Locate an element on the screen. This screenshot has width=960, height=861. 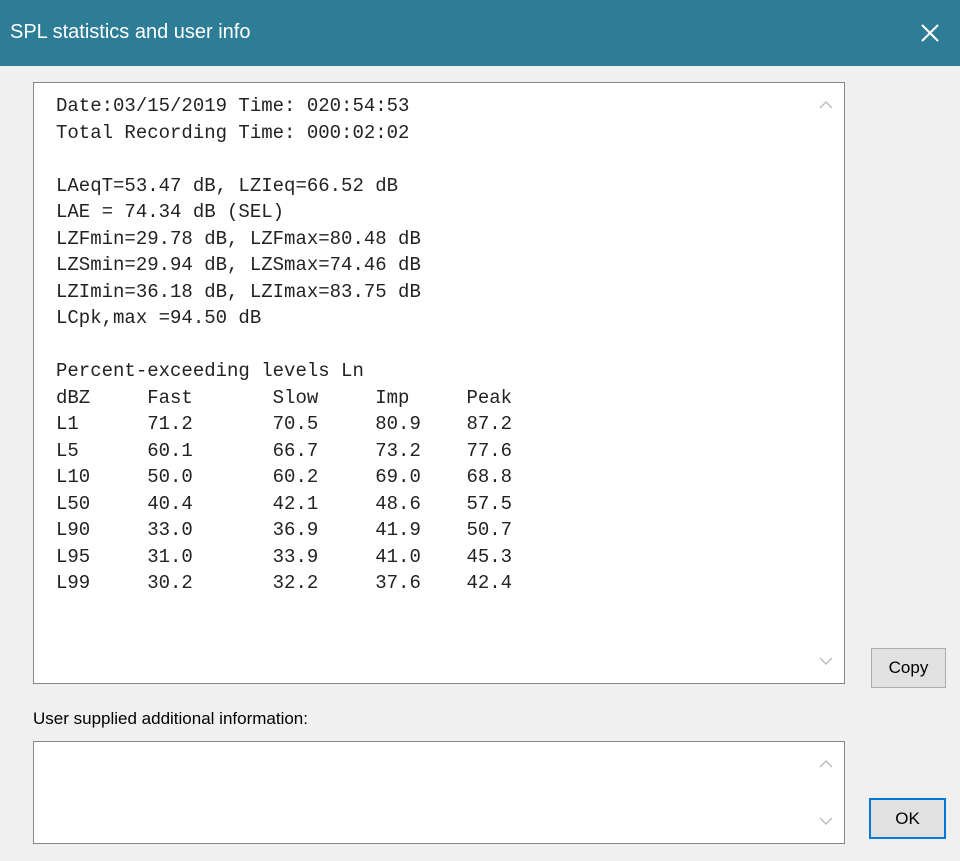
ok-button: OK is located at coordinates (907, 818).